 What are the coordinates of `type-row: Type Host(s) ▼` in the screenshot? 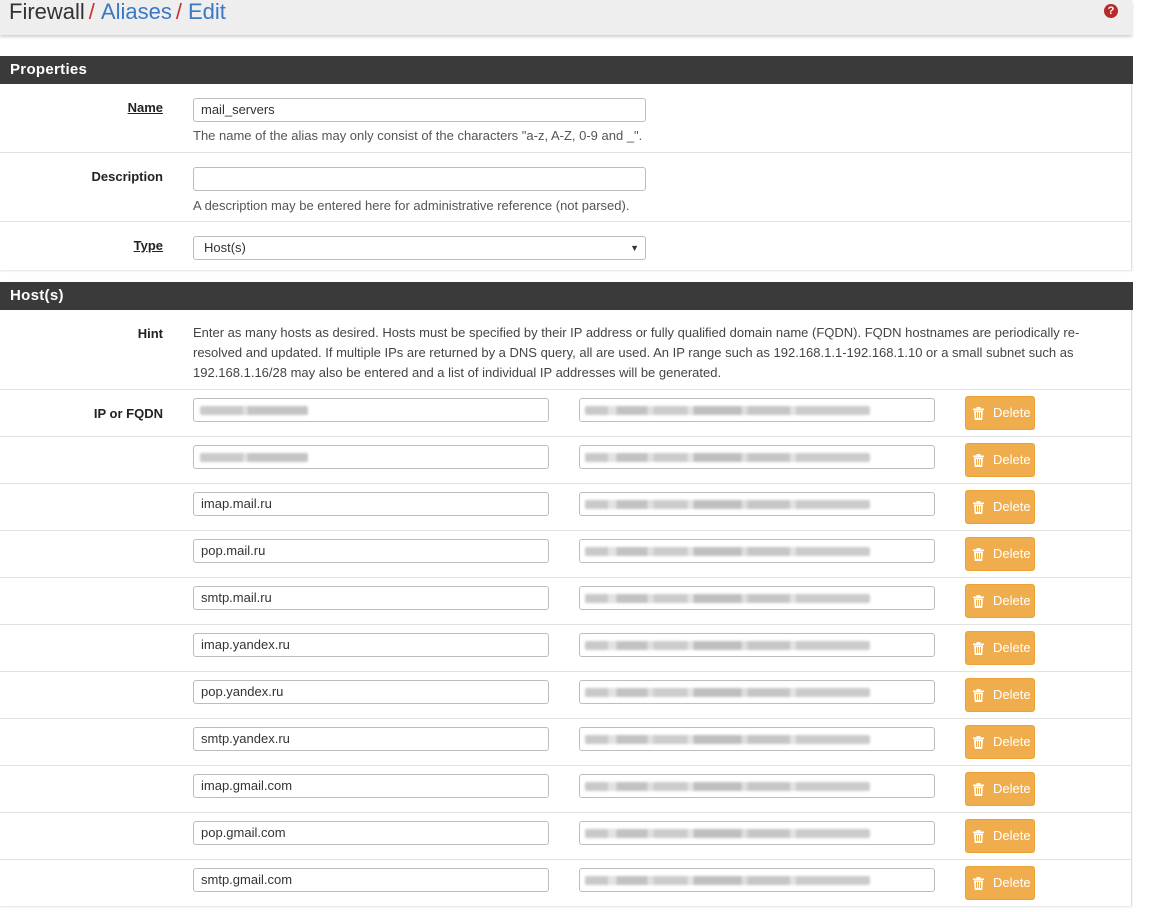 It's located at (566, 245).